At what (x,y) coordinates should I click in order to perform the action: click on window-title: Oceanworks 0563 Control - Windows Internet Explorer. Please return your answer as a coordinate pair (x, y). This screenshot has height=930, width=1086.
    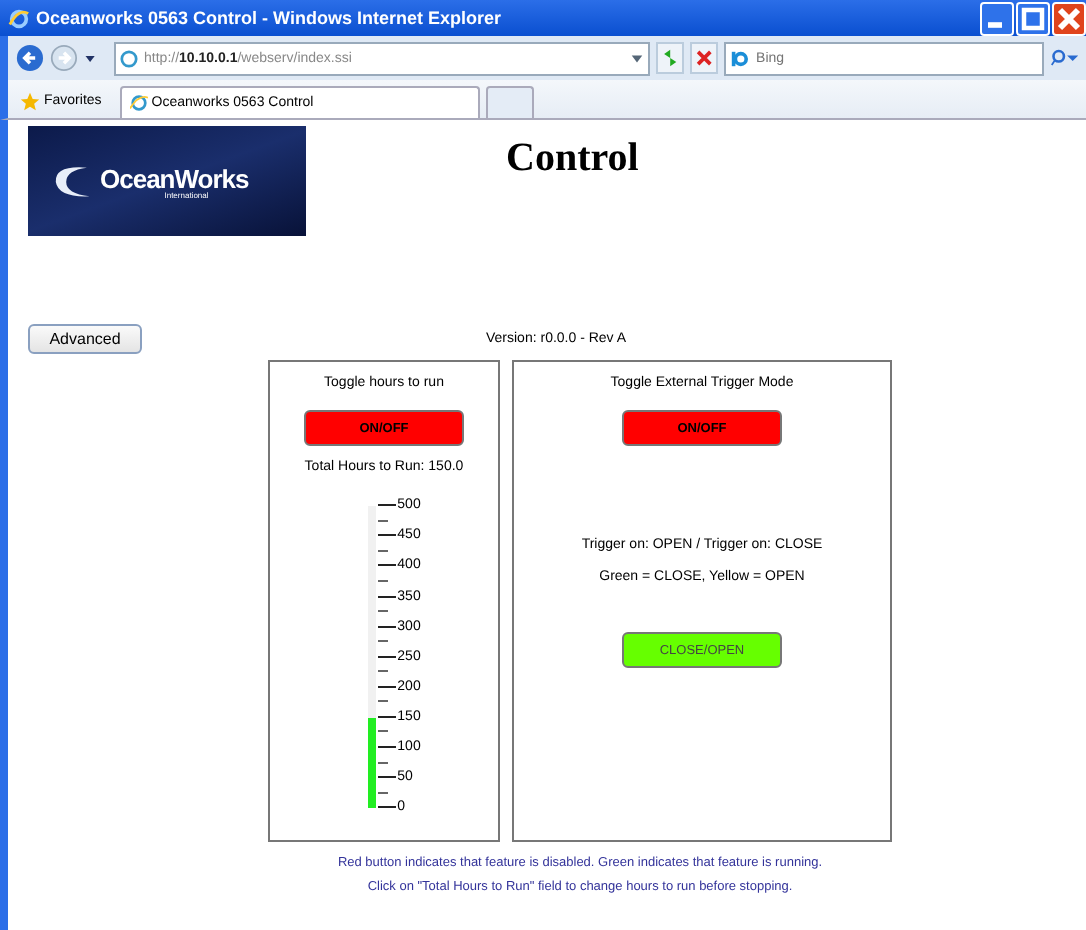
    Looking at the image, I should click on (268, 18).